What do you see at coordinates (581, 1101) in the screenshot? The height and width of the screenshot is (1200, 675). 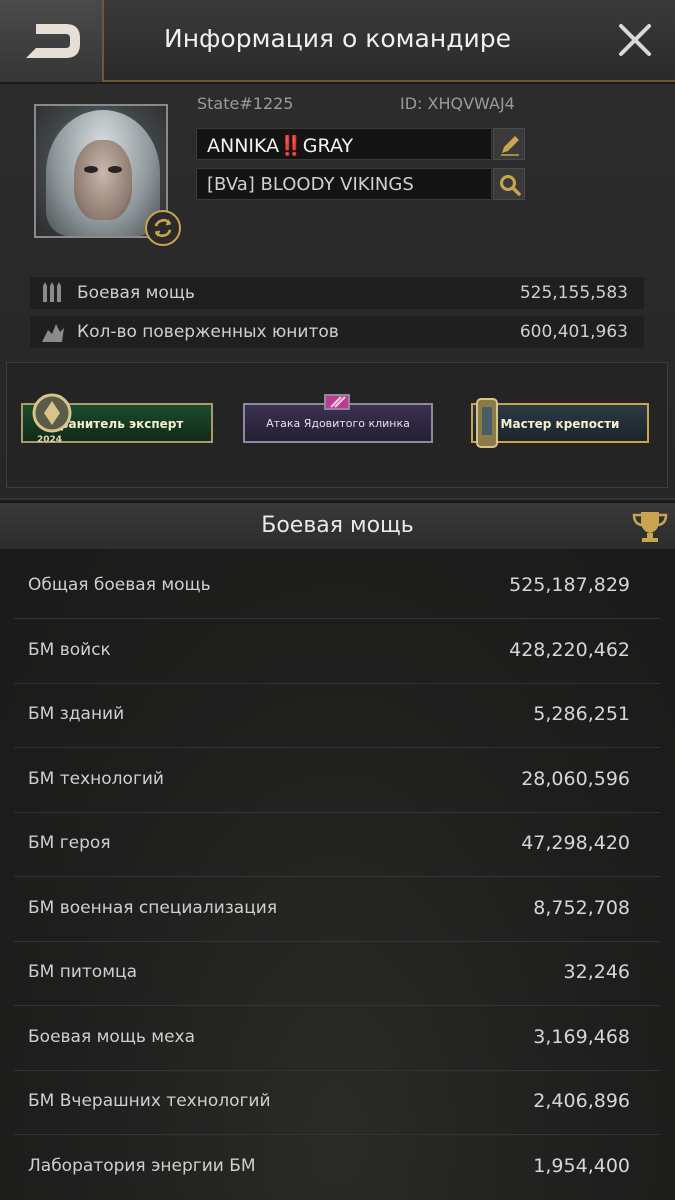 I see `power-row-value: 2,406,896` at bounding box center [581, 1101].